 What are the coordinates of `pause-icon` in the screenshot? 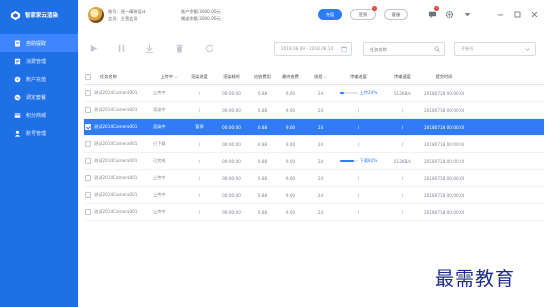 It's located at (121, 48).